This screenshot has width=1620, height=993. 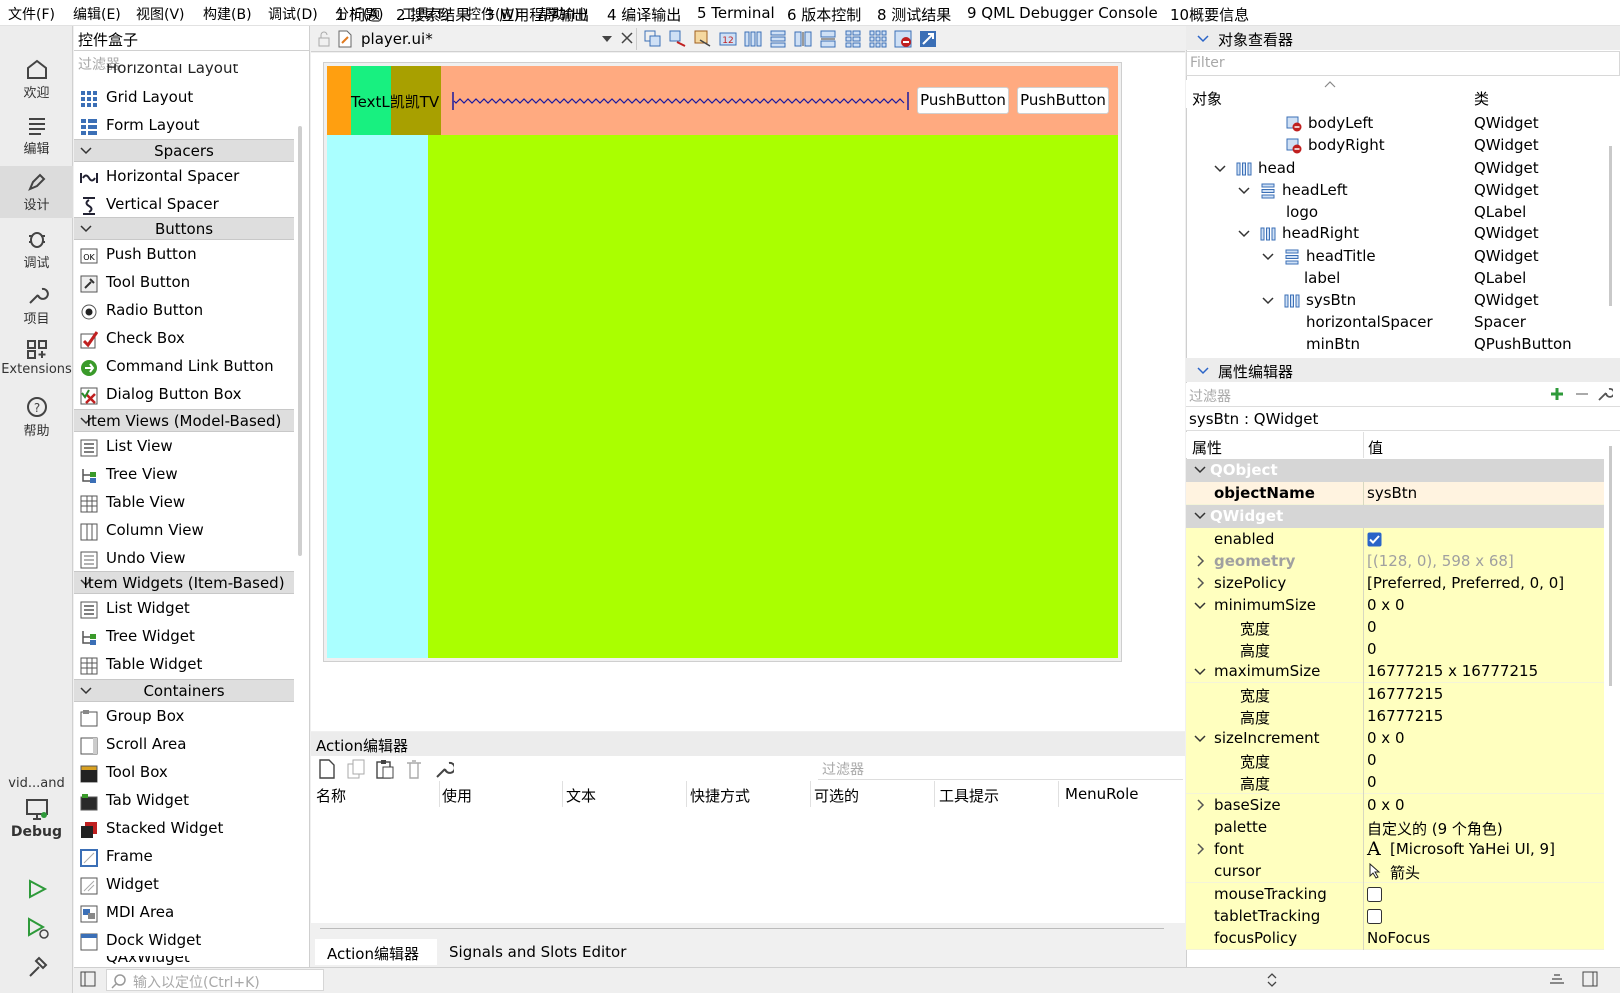 I want to click on widget-item-clipped: Horizontal Layout, so click(x=172, y=71).